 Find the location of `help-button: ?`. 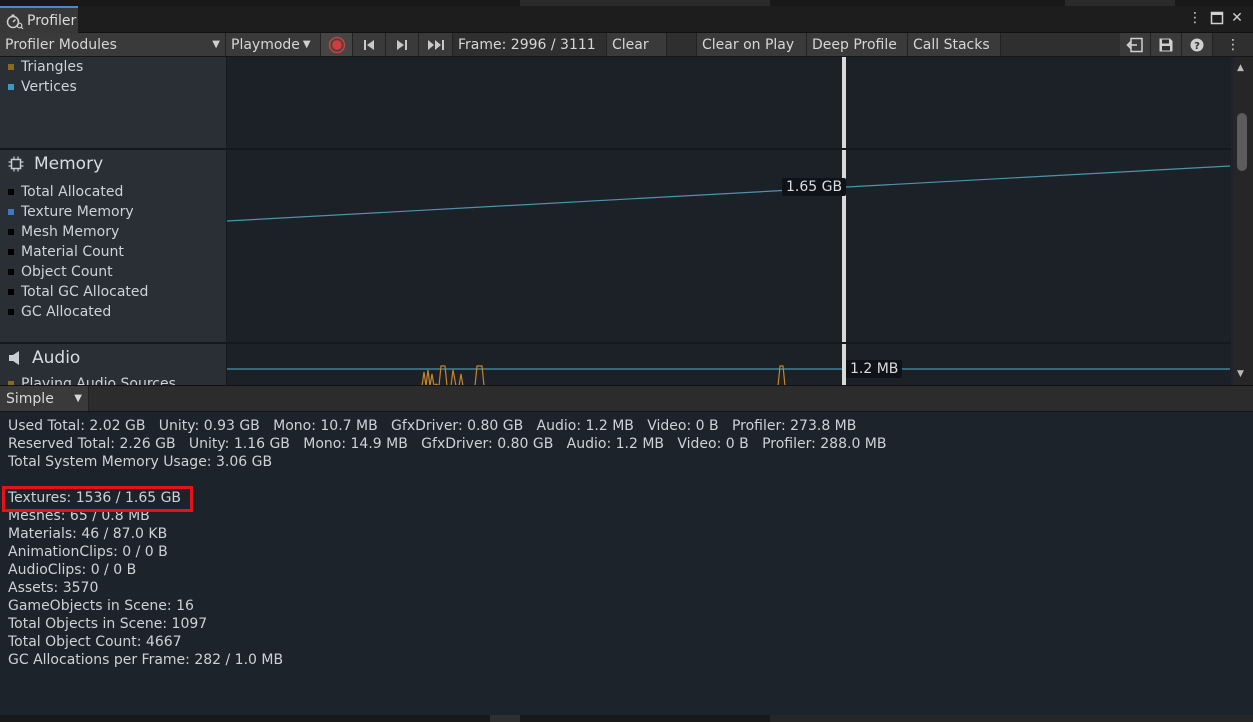

help-button: ? is located at coordinates (1197, 44).